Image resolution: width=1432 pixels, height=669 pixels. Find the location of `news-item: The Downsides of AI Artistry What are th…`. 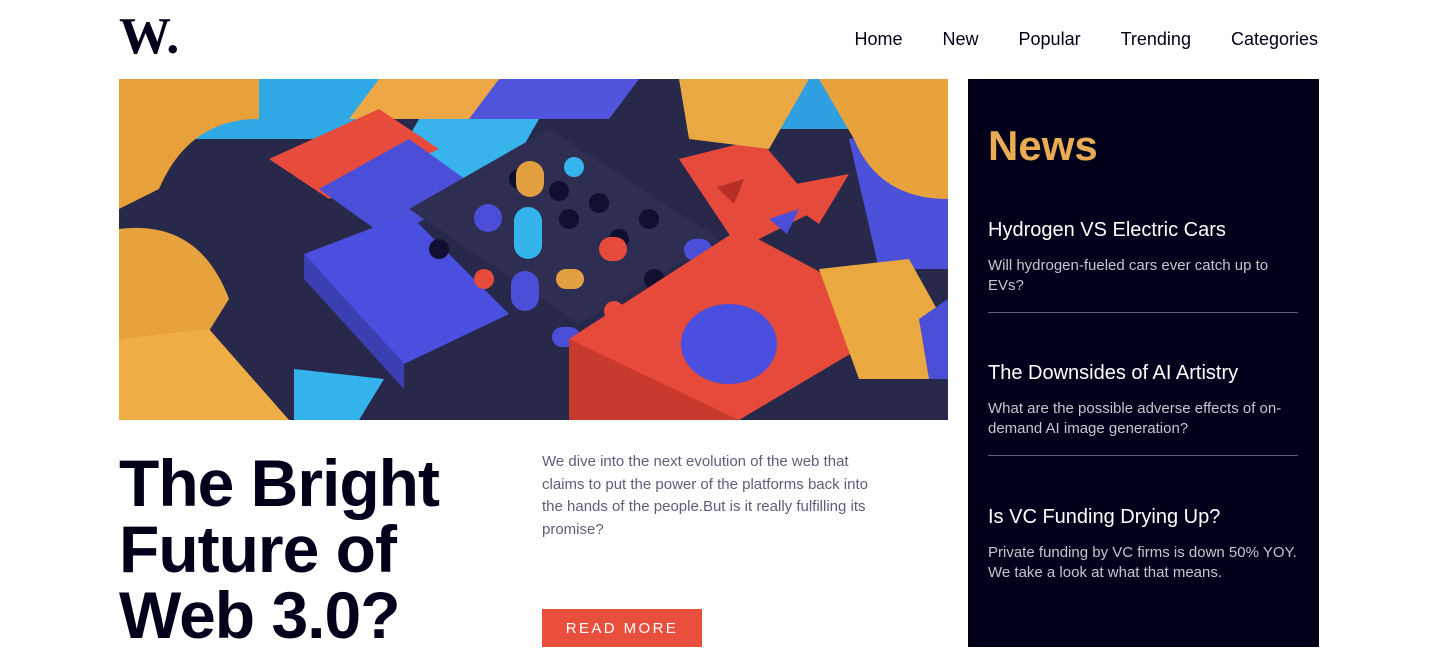

news-item: The Downsides of AI Artistry What are th… is located at coordinates (1143, 399).